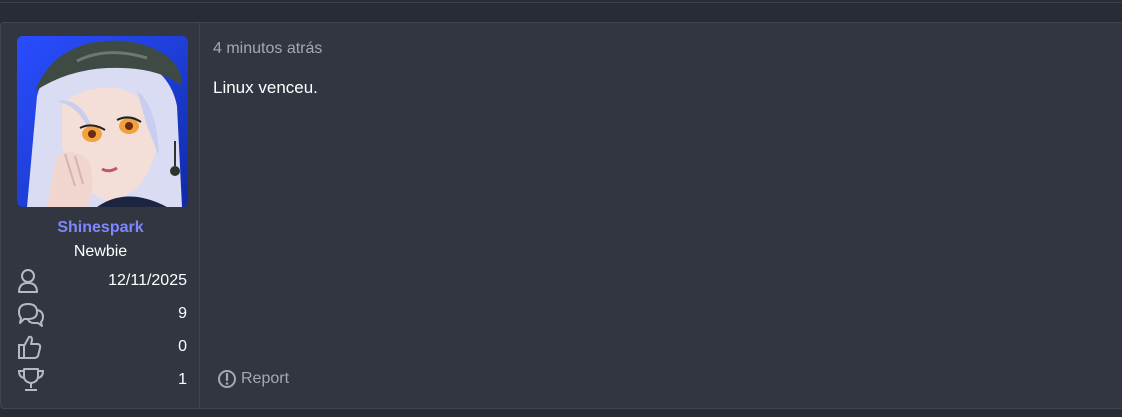  Describe the element at coordinates (102, 281) in the screenshot. I see `stat-joined: 12/11/2025` at that location.